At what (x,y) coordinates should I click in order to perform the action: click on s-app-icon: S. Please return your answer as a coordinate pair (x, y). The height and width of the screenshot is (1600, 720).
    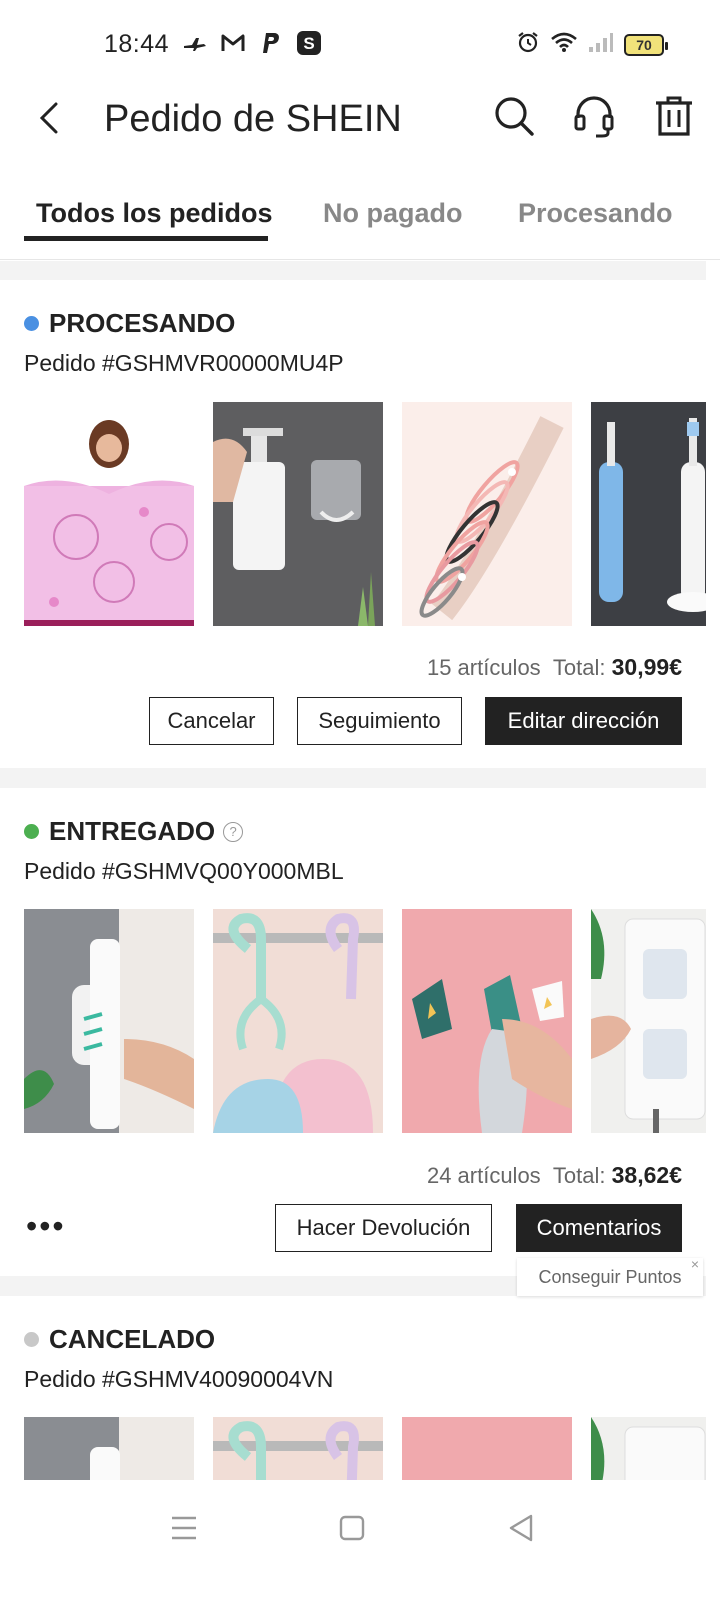
    Looking at the image, I should click on (309, 43).